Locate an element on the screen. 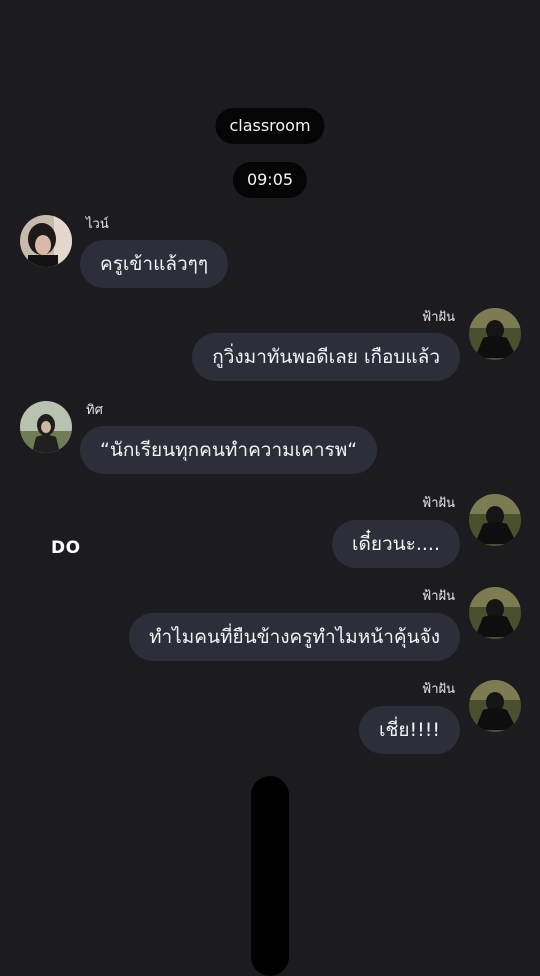 The height and width of the screenshot is (976, 540). message-text: ทำไมคนที่ยืนข้างครูทำไมหน้าคุ้นจัง is located at coordinates (294, 637).